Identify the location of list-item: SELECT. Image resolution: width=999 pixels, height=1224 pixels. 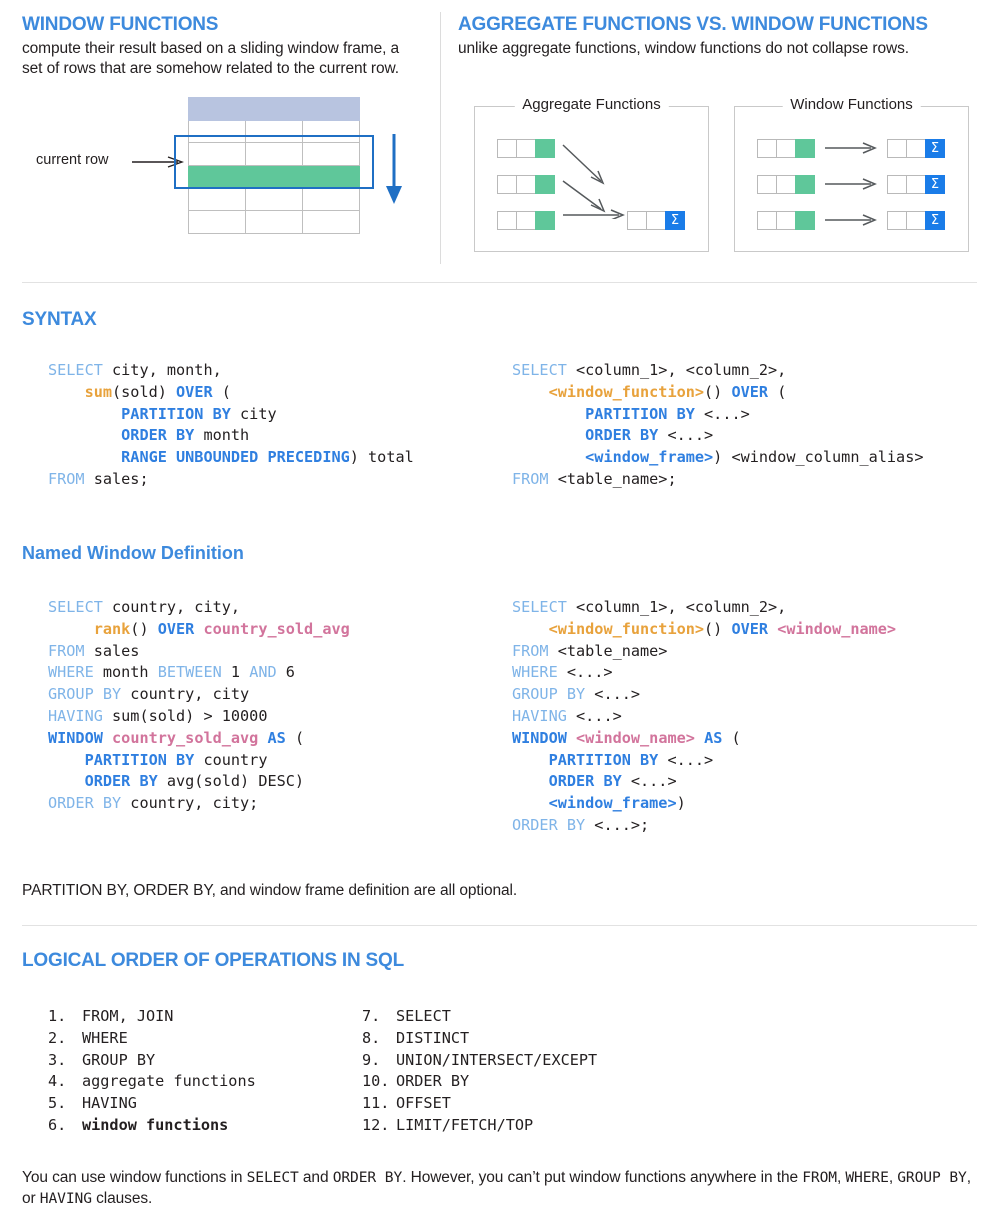
(423, 1016).